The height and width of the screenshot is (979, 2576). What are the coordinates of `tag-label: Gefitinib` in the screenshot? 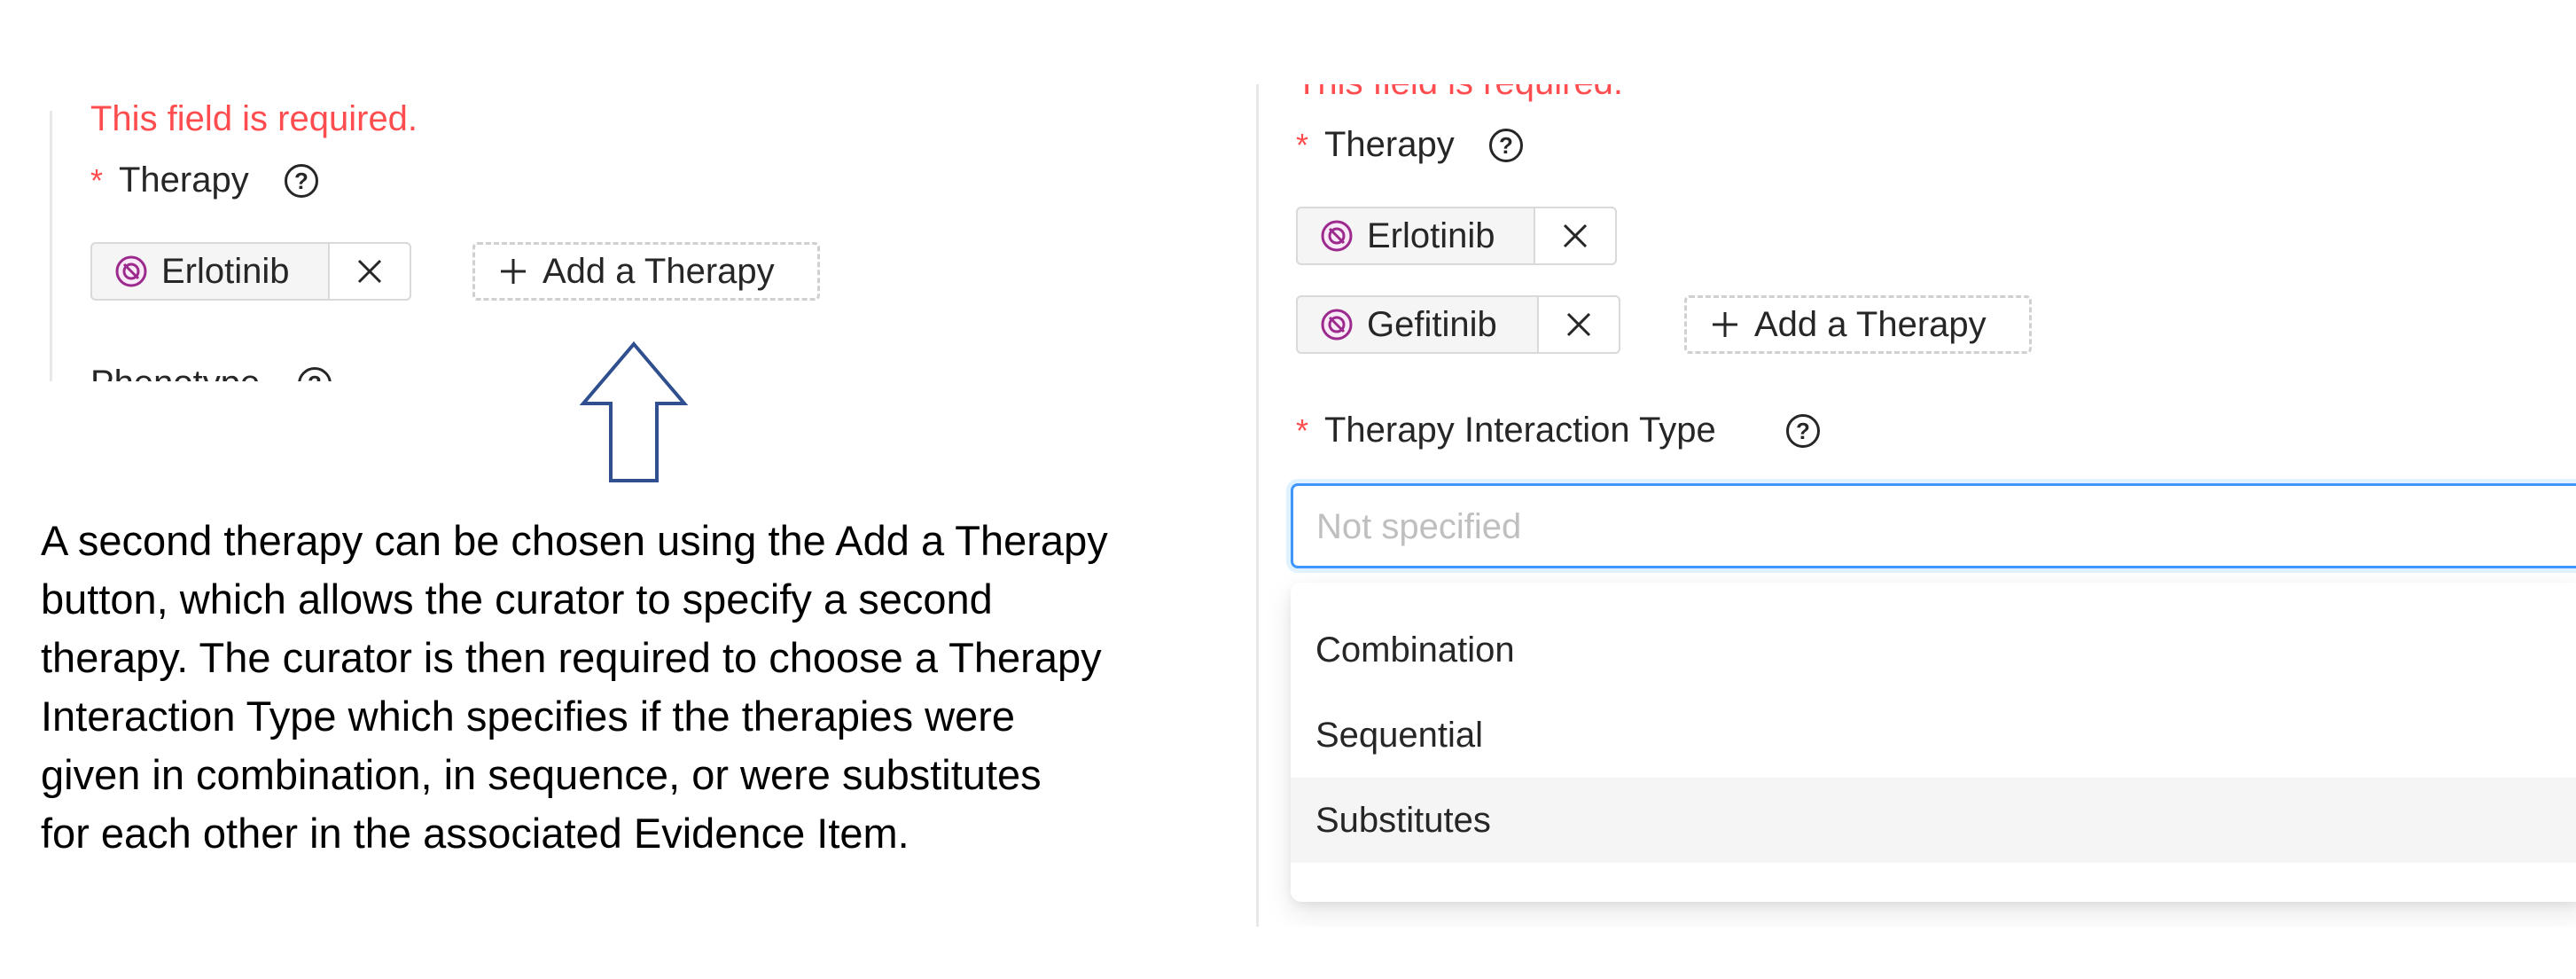 It's located at (1432, 324).